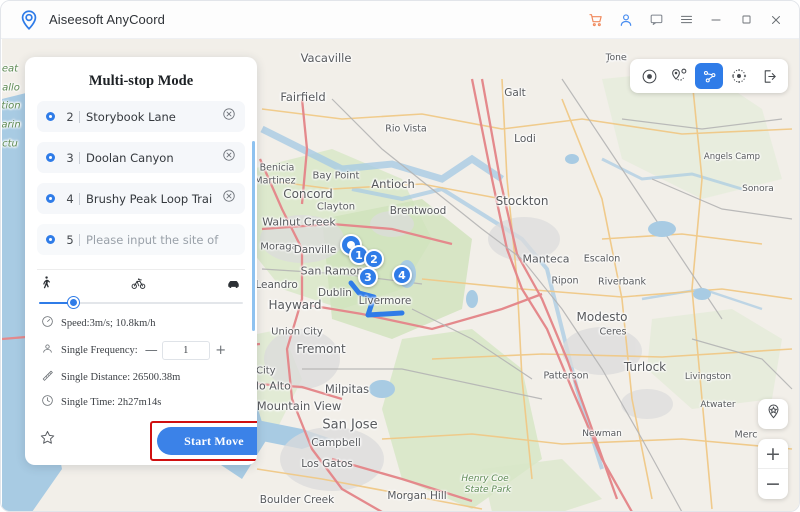 This screenshot has width=800, height=512. Describe the element at coordinates (368, 277) in the screenshot. I see `route-marker: 3` at that location.